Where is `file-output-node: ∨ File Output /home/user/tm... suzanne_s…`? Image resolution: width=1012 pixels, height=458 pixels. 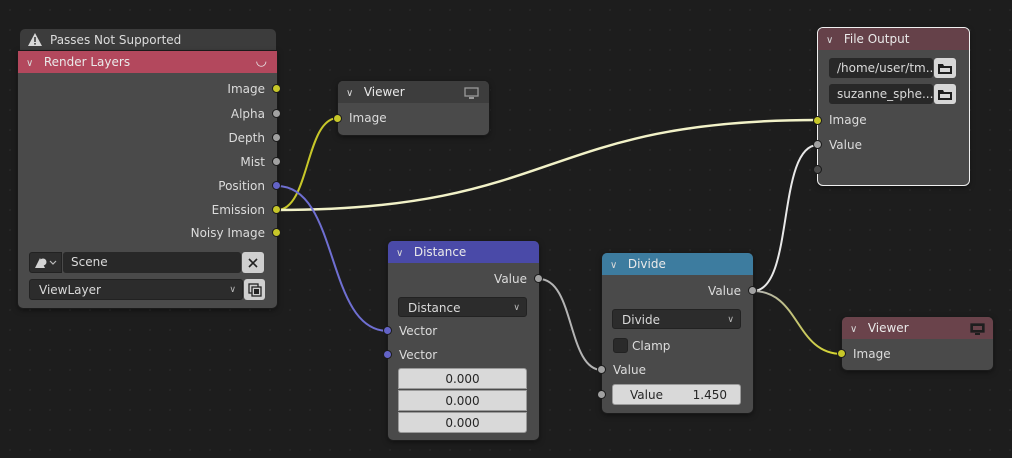
file-output-node: ∨ File Output /home/user/tm... suzanne_s… is located at coordinates (891, 106).